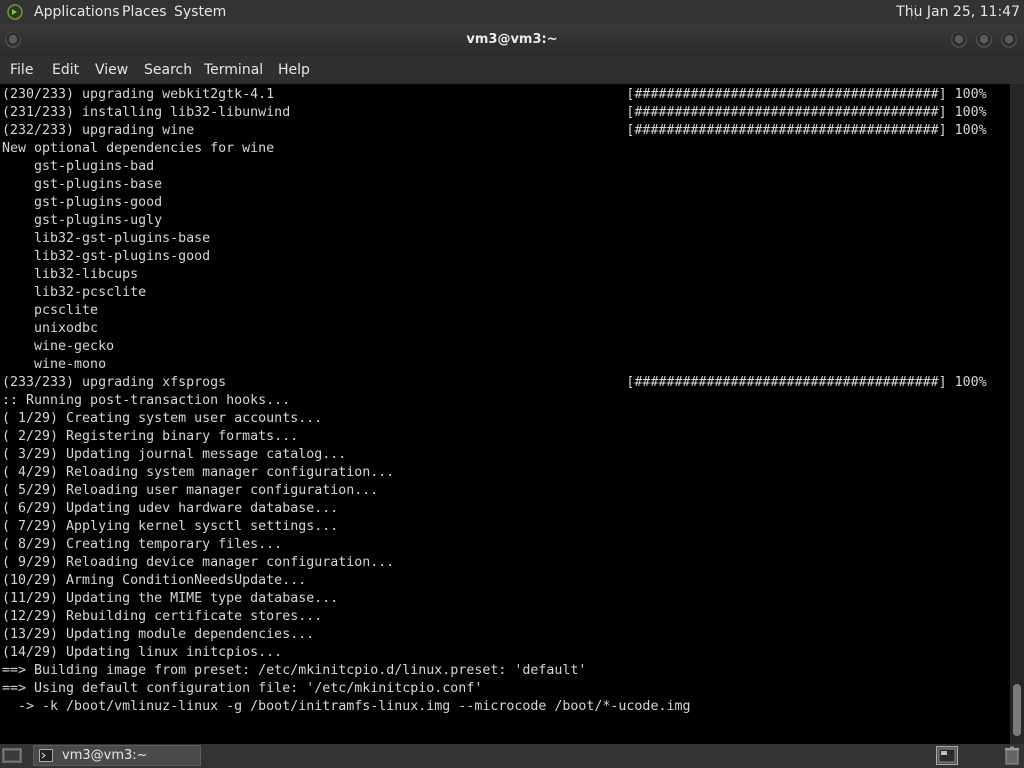  I want to click on window-titlebar: vm3@vm3:~, so click(512, 40).